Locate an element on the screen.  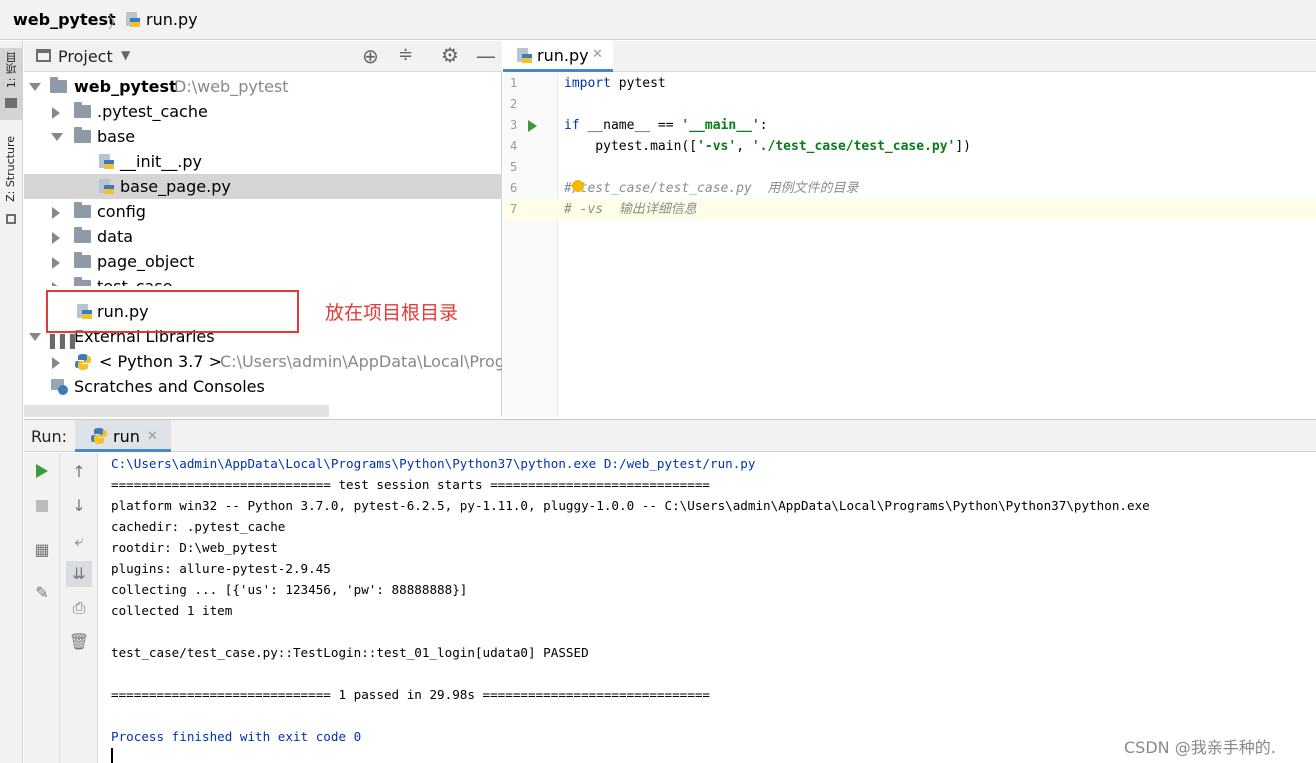
code-text: , is located at coordinates (744, 146).